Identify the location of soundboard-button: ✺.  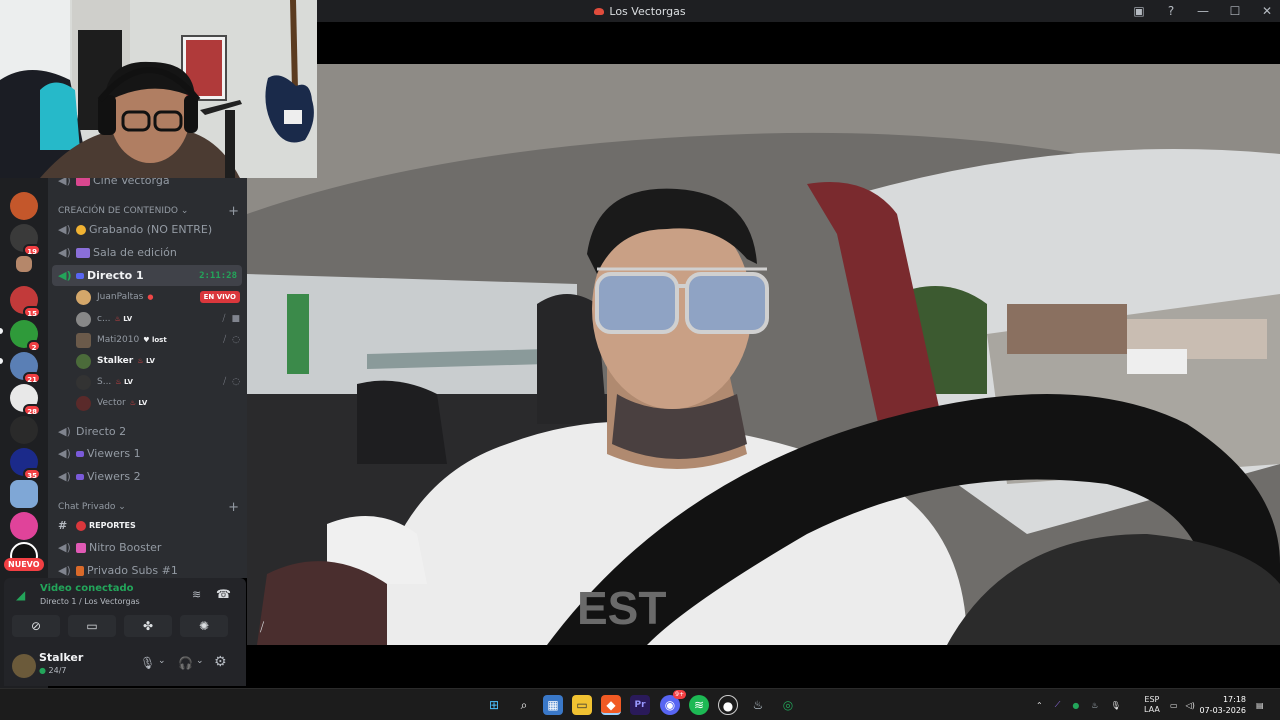
(204, 626).